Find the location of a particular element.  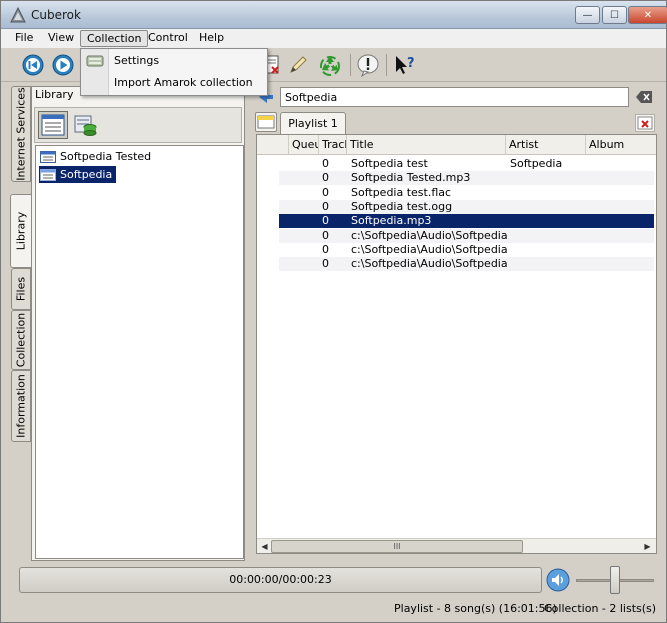

tab-label: Internet Services is located at coordinates (21, 134).